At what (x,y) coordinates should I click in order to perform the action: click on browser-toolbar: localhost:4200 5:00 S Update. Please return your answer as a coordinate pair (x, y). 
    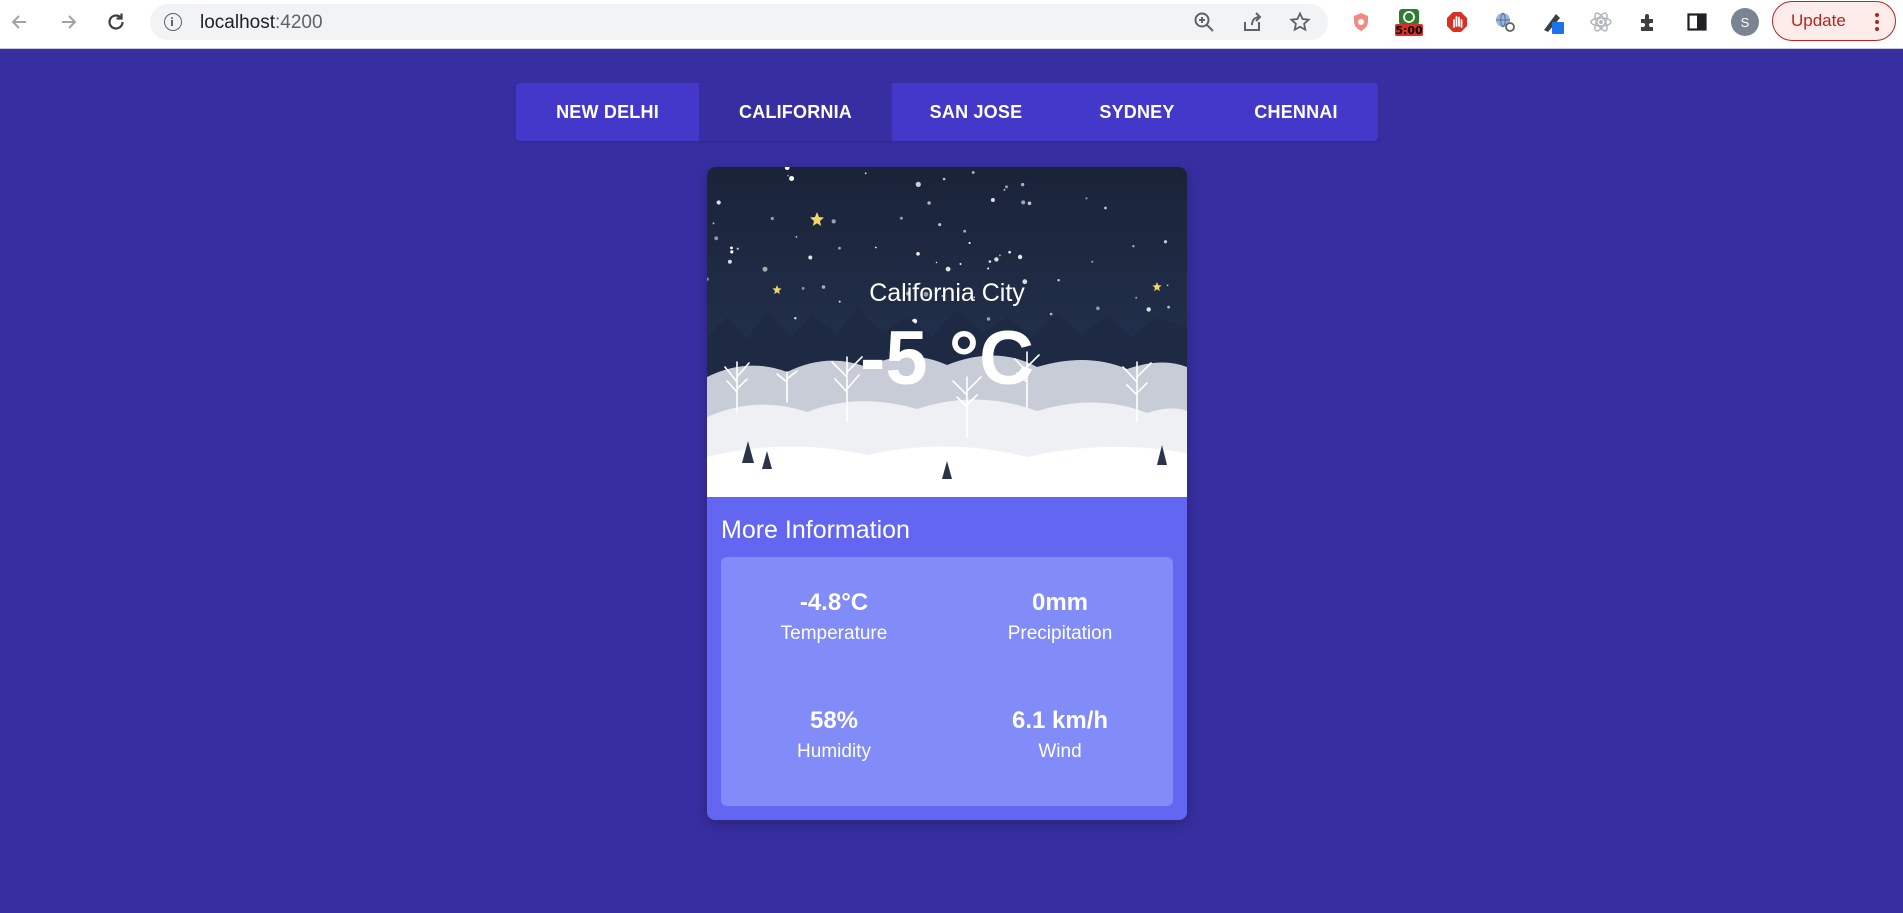
    Looking at the image, I should click on (951, 24).